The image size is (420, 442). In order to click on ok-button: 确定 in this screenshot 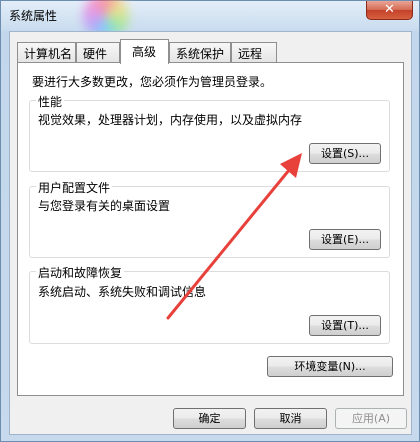, I will do `click(209, 418)`.